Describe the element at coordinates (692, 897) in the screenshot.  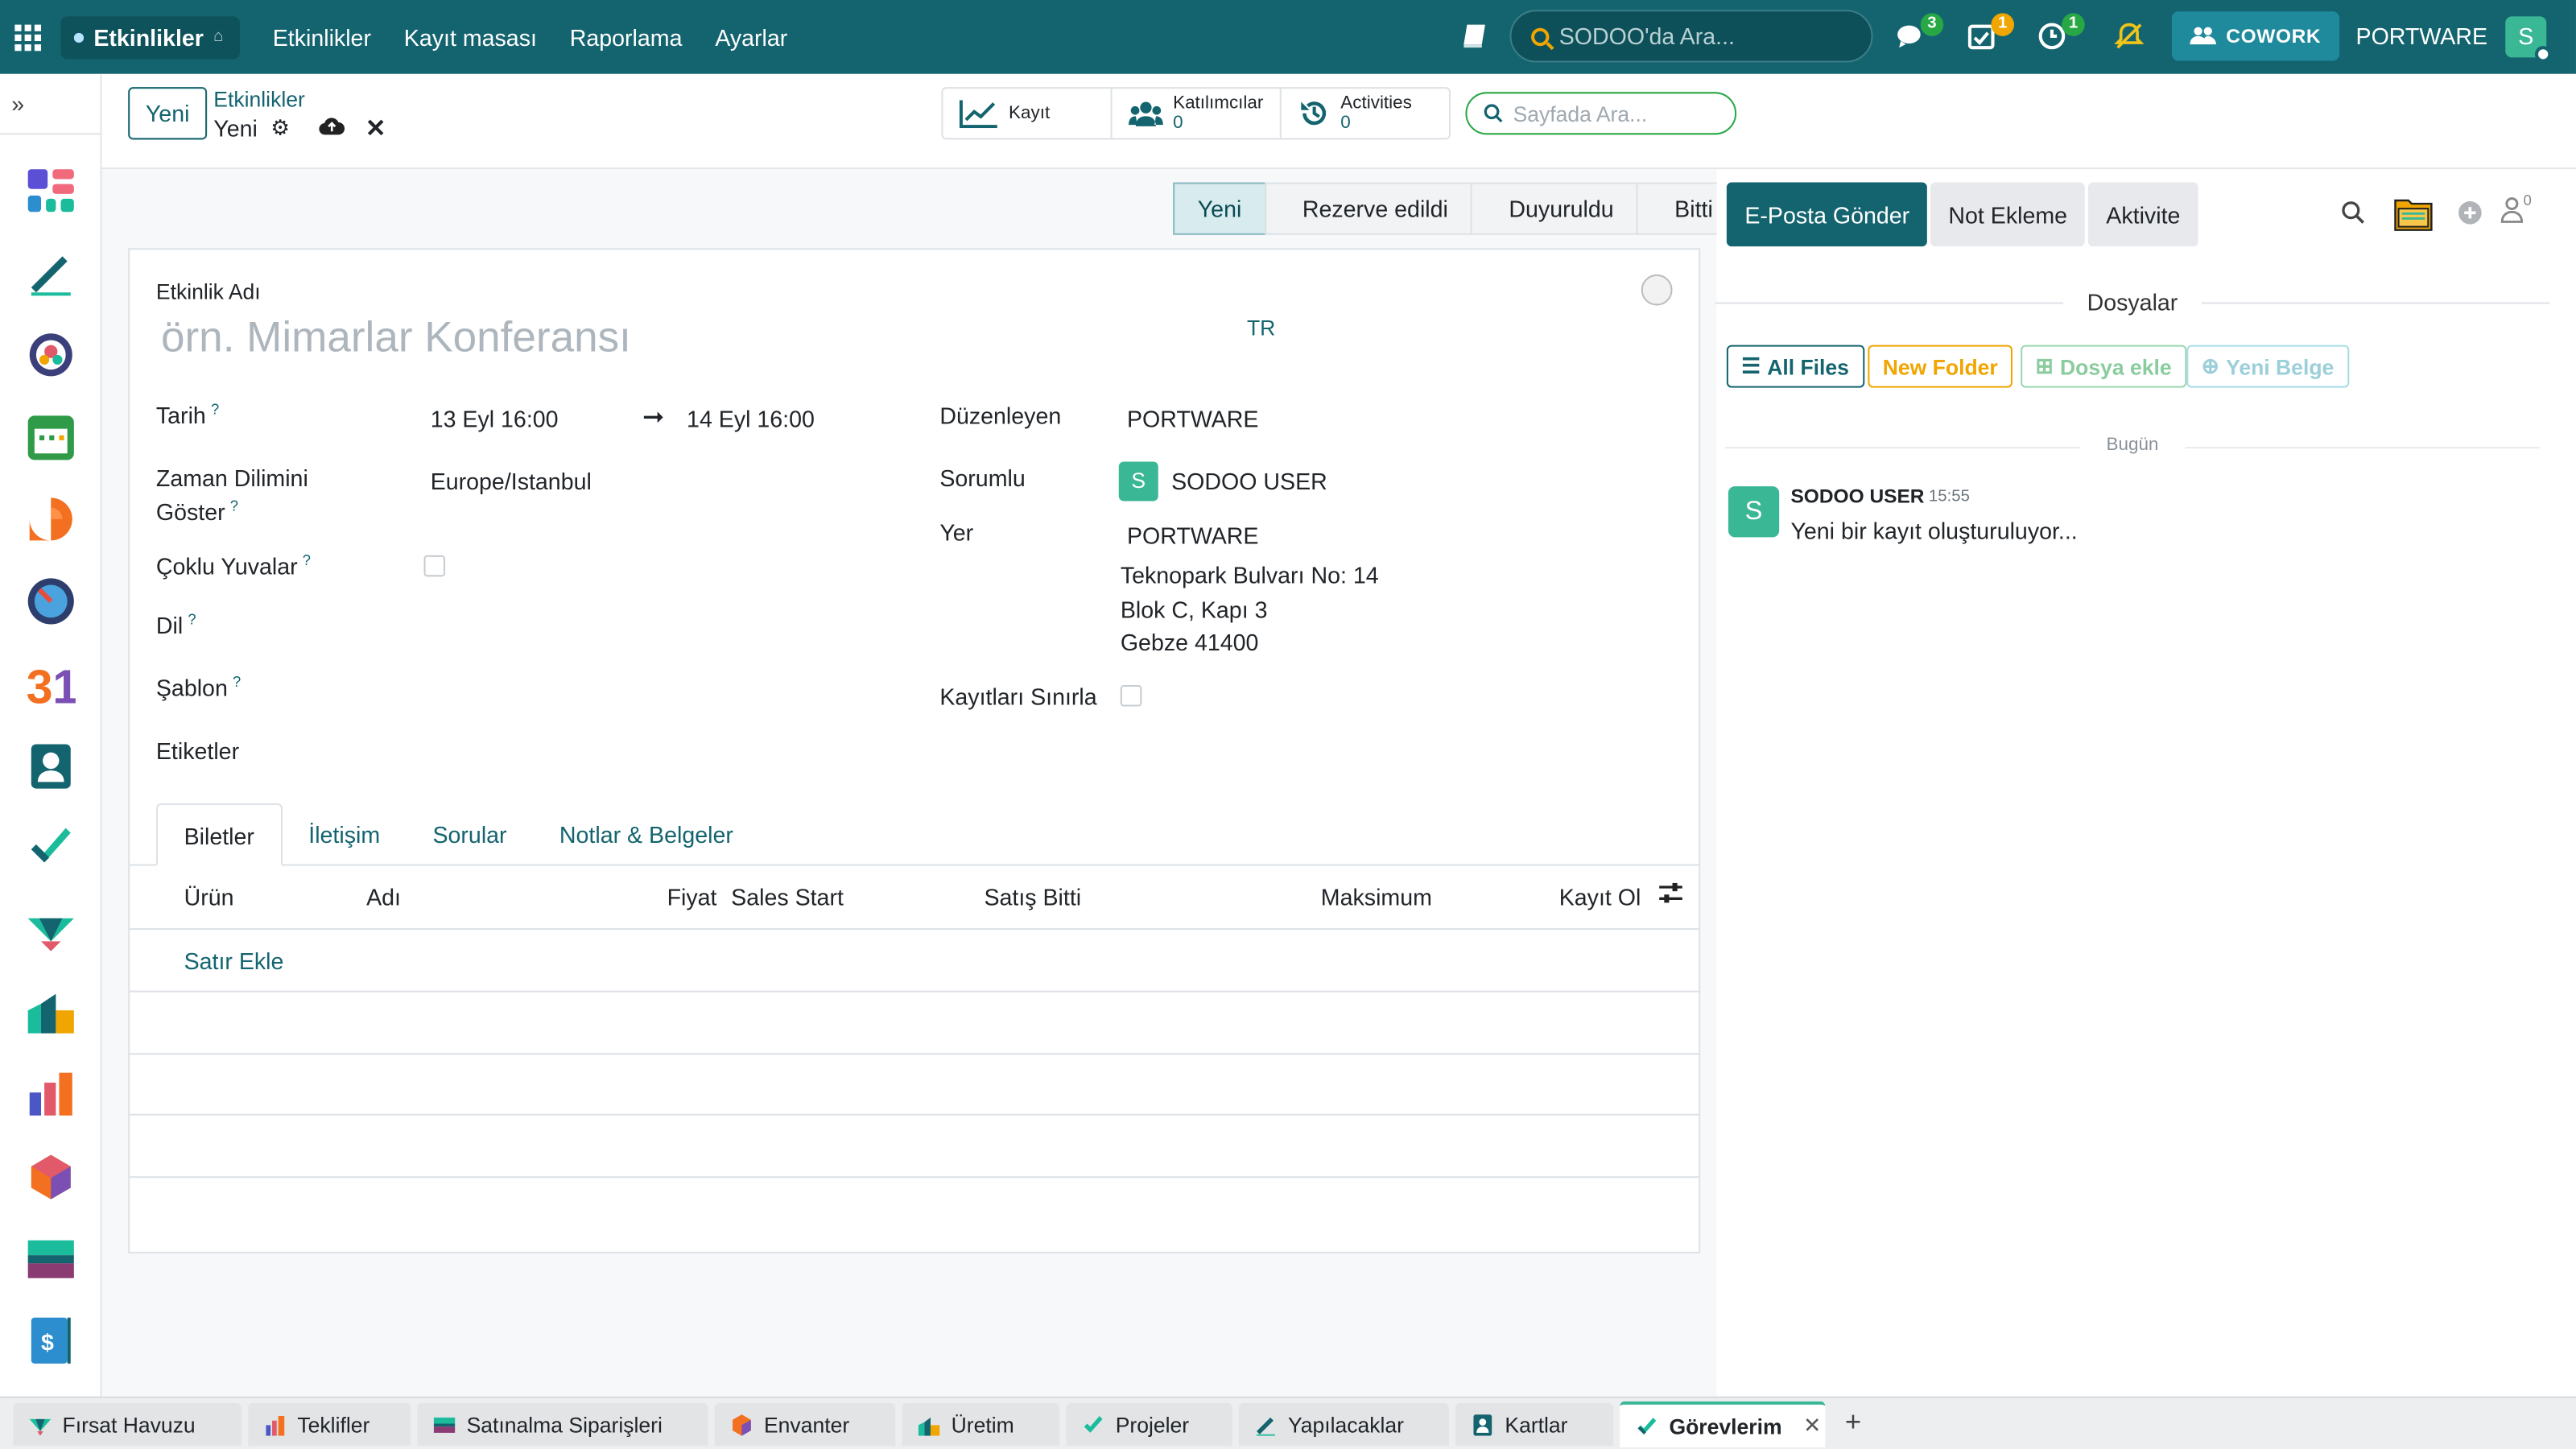
I see `column-price: Fiyat` at that location.